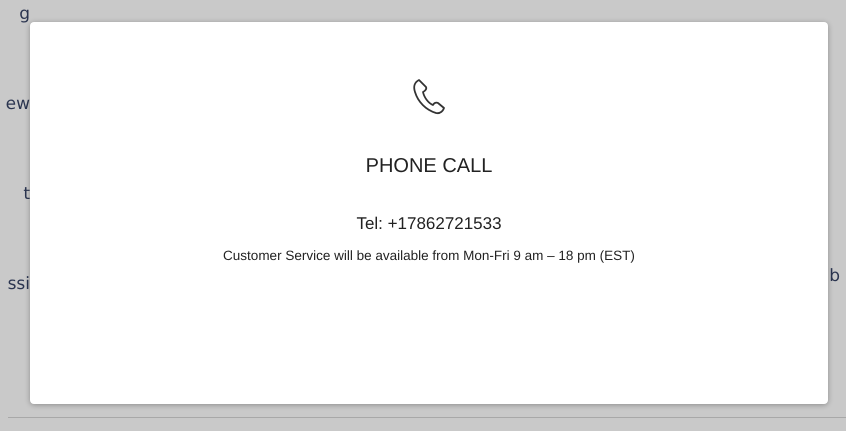  I want to click on background-text: g, so click(24, 14).